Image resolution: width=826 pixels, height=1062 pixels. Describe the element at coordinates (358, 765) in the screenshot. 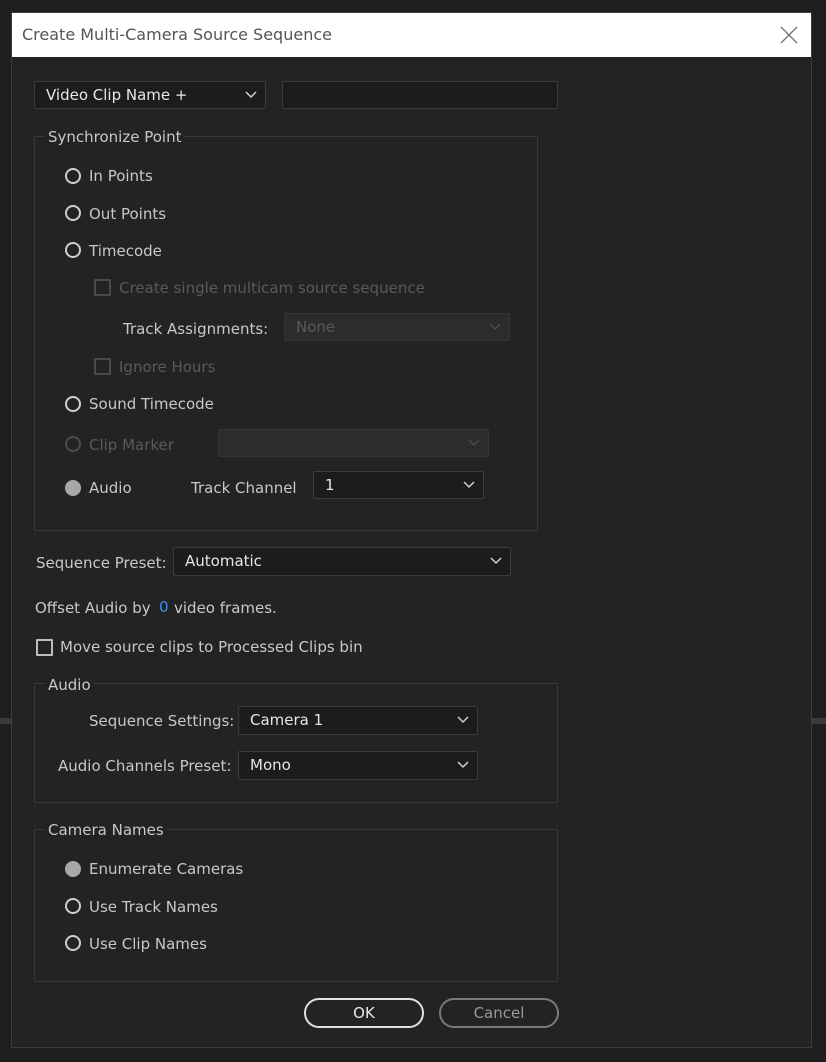

I see `audio-channels-preset-dropdown: Mono` at that location.